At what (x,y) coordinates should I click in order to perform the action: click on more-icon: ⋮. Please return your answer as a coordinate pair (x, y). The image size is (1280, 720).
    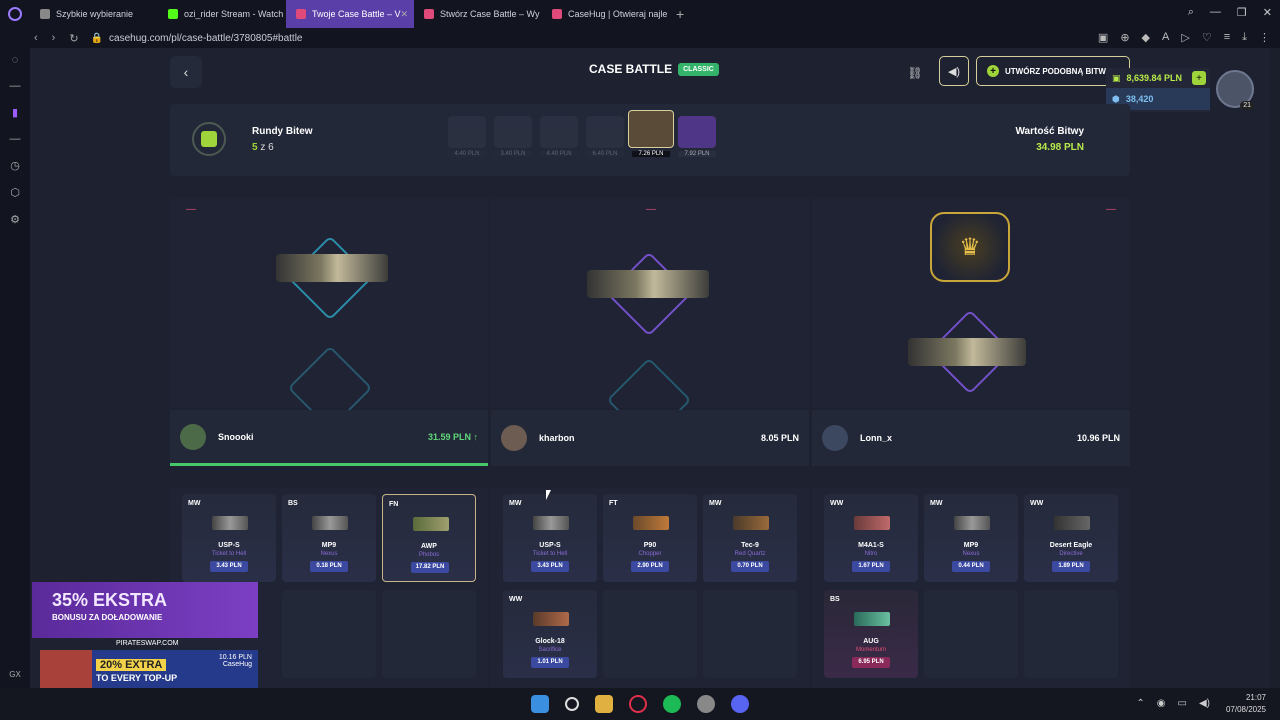
    Looking at the image, I should click on (1264, 37).